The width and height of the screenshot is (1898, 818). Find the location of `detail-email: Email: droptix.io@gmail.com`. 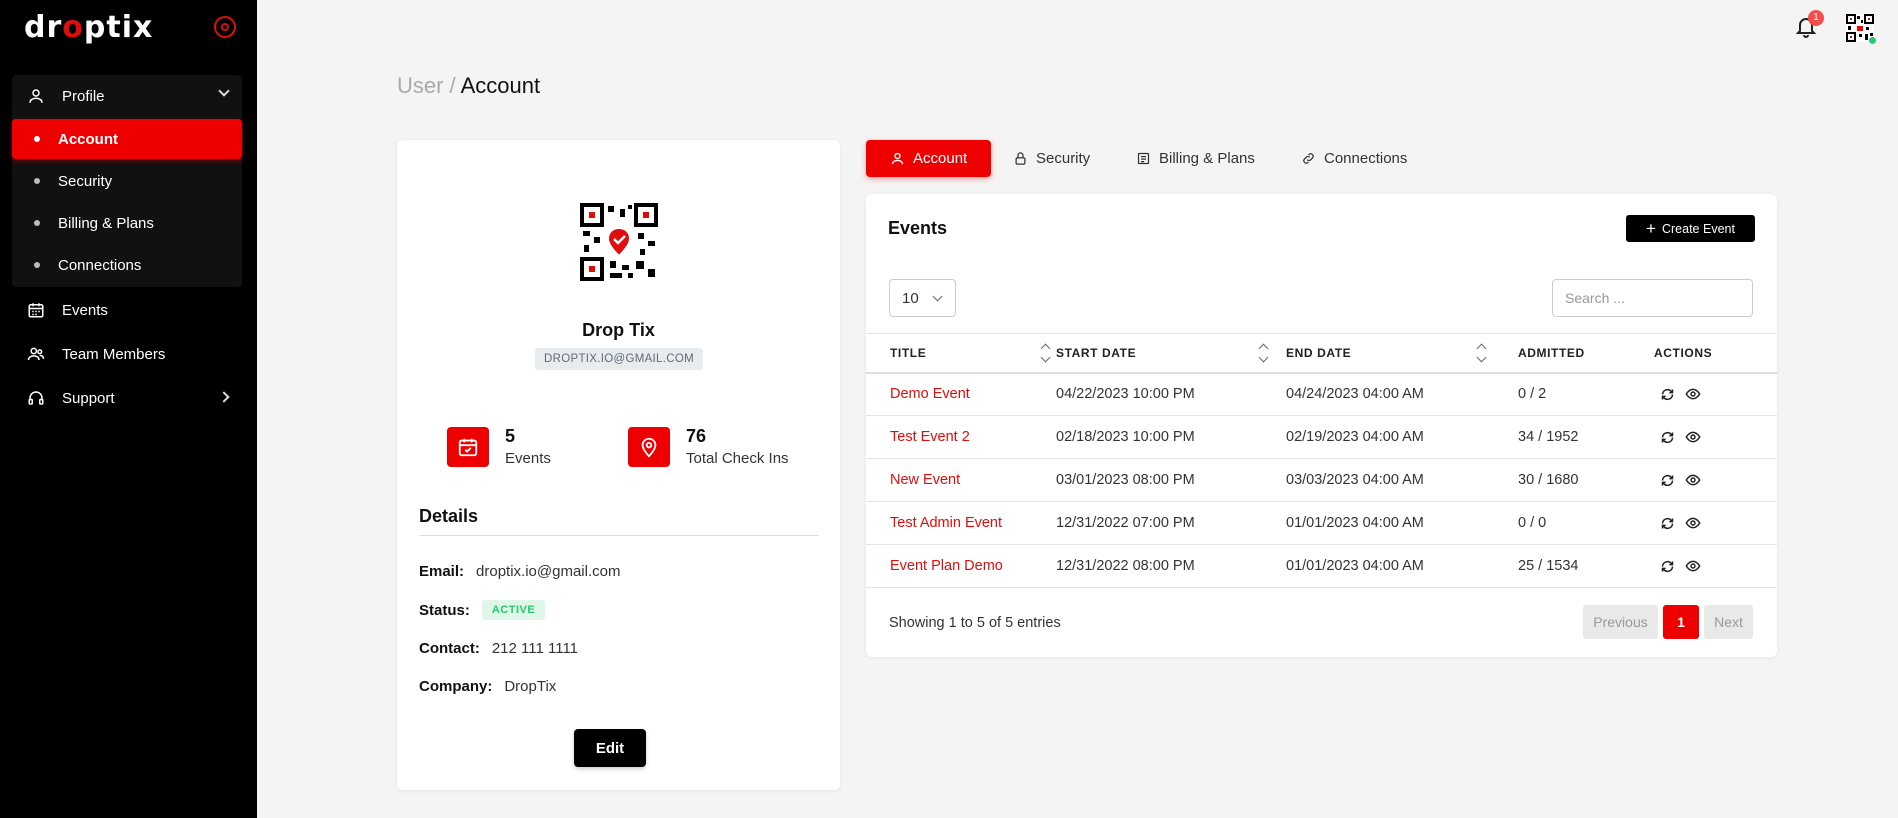

detail-email: Email: droptix.io@gmail.com is located at coordinates (519, 571).